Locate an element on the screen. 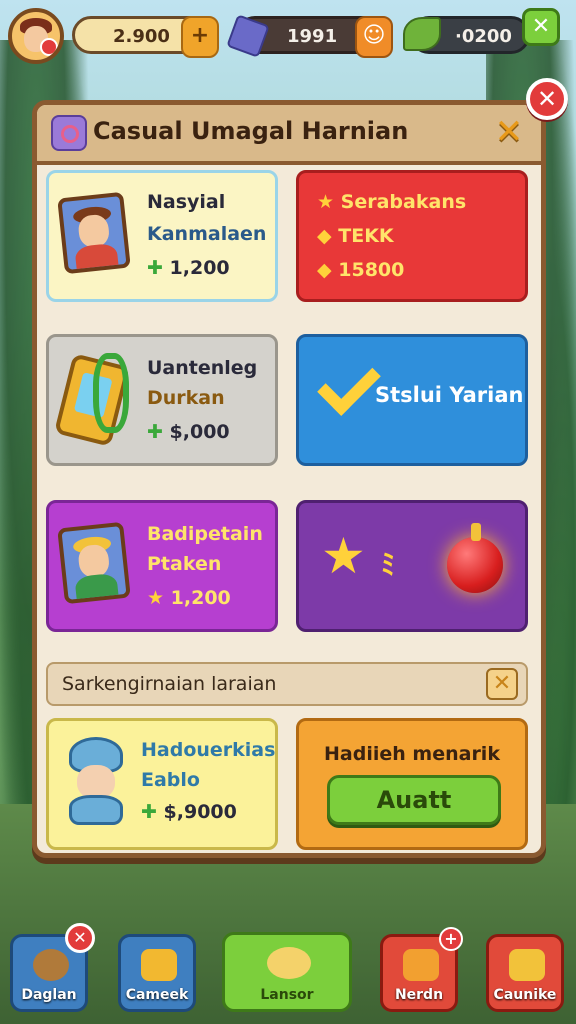 This screenshot has height=1024, width=576. card-title: Stslui Yarian is located at coordinates (449, 395).